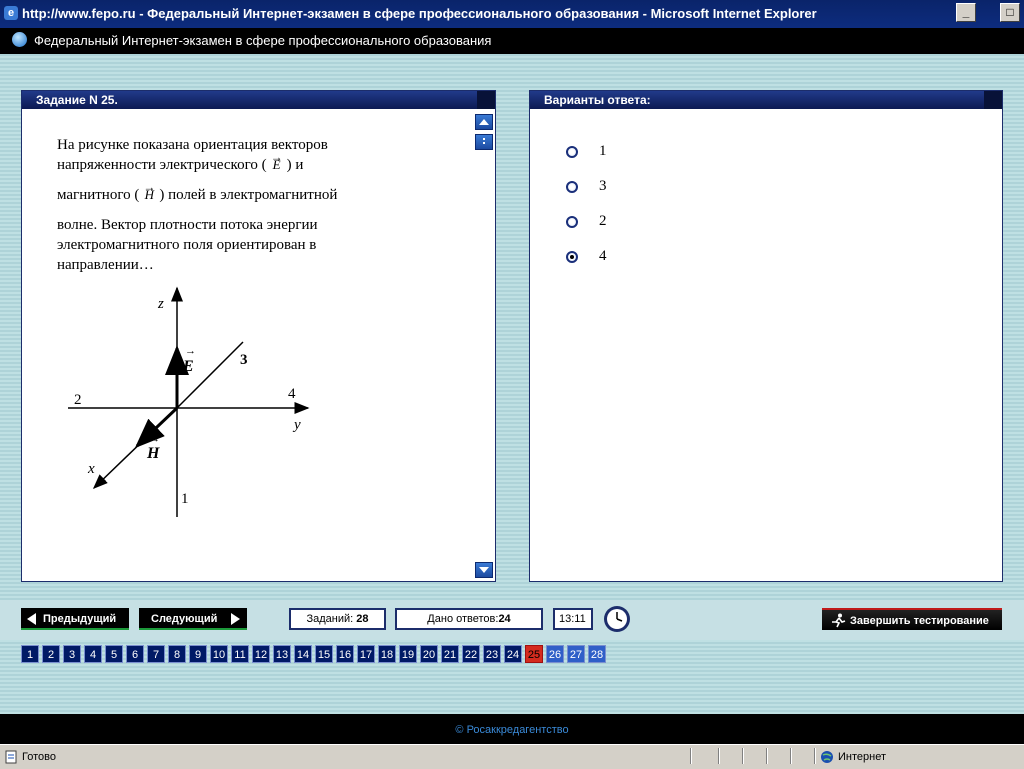  What do you see at coordinates (827, 757) in the screenshot?
I see `globe-icon` at bounding box center [827, 757].